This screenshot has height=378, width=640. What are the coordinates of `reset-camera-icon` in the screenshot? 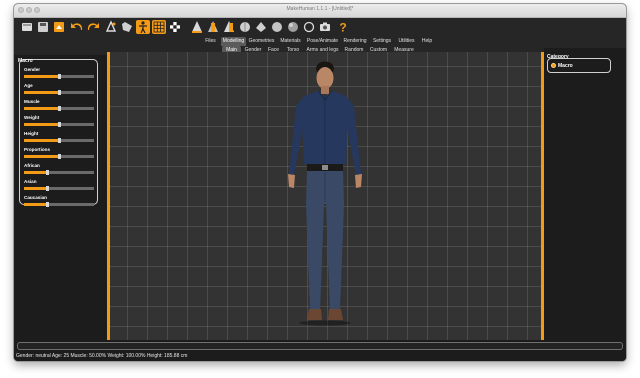 It's located at (309, 27).